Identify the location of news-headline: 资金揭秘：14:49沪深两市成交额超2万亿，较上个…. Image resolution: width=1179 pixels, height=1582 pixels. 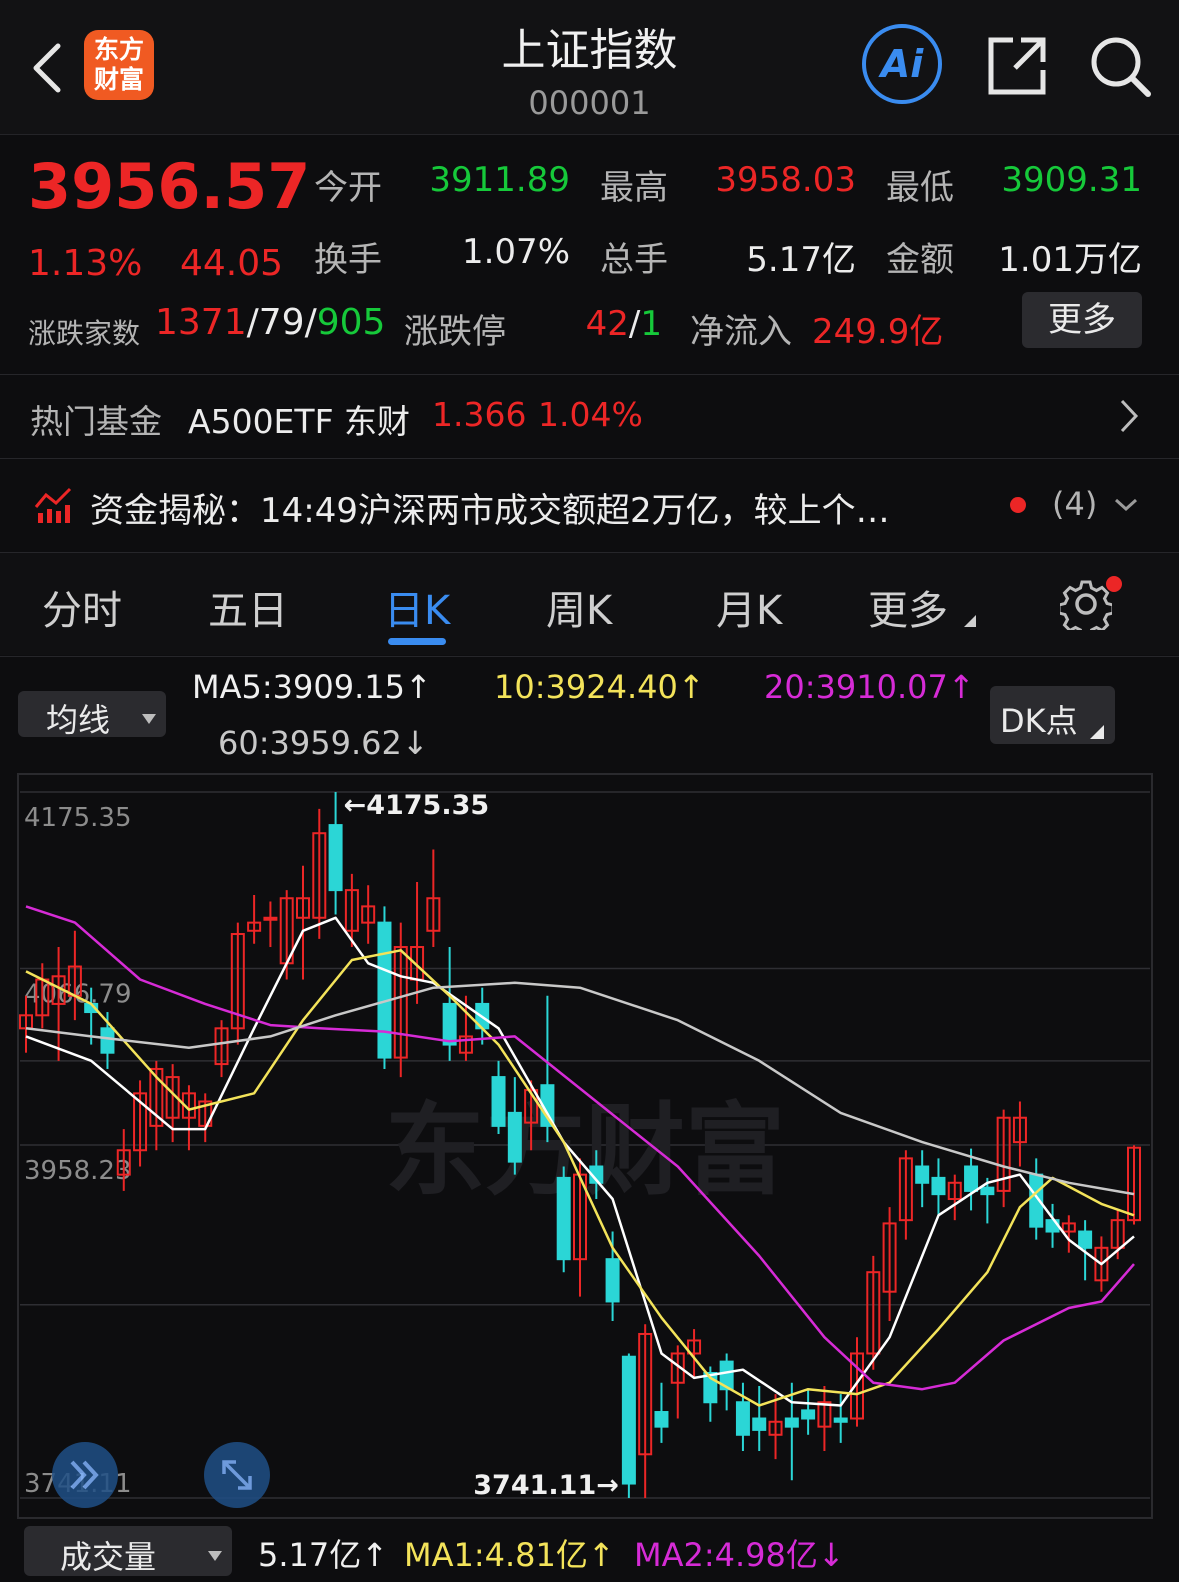
(490, 511).